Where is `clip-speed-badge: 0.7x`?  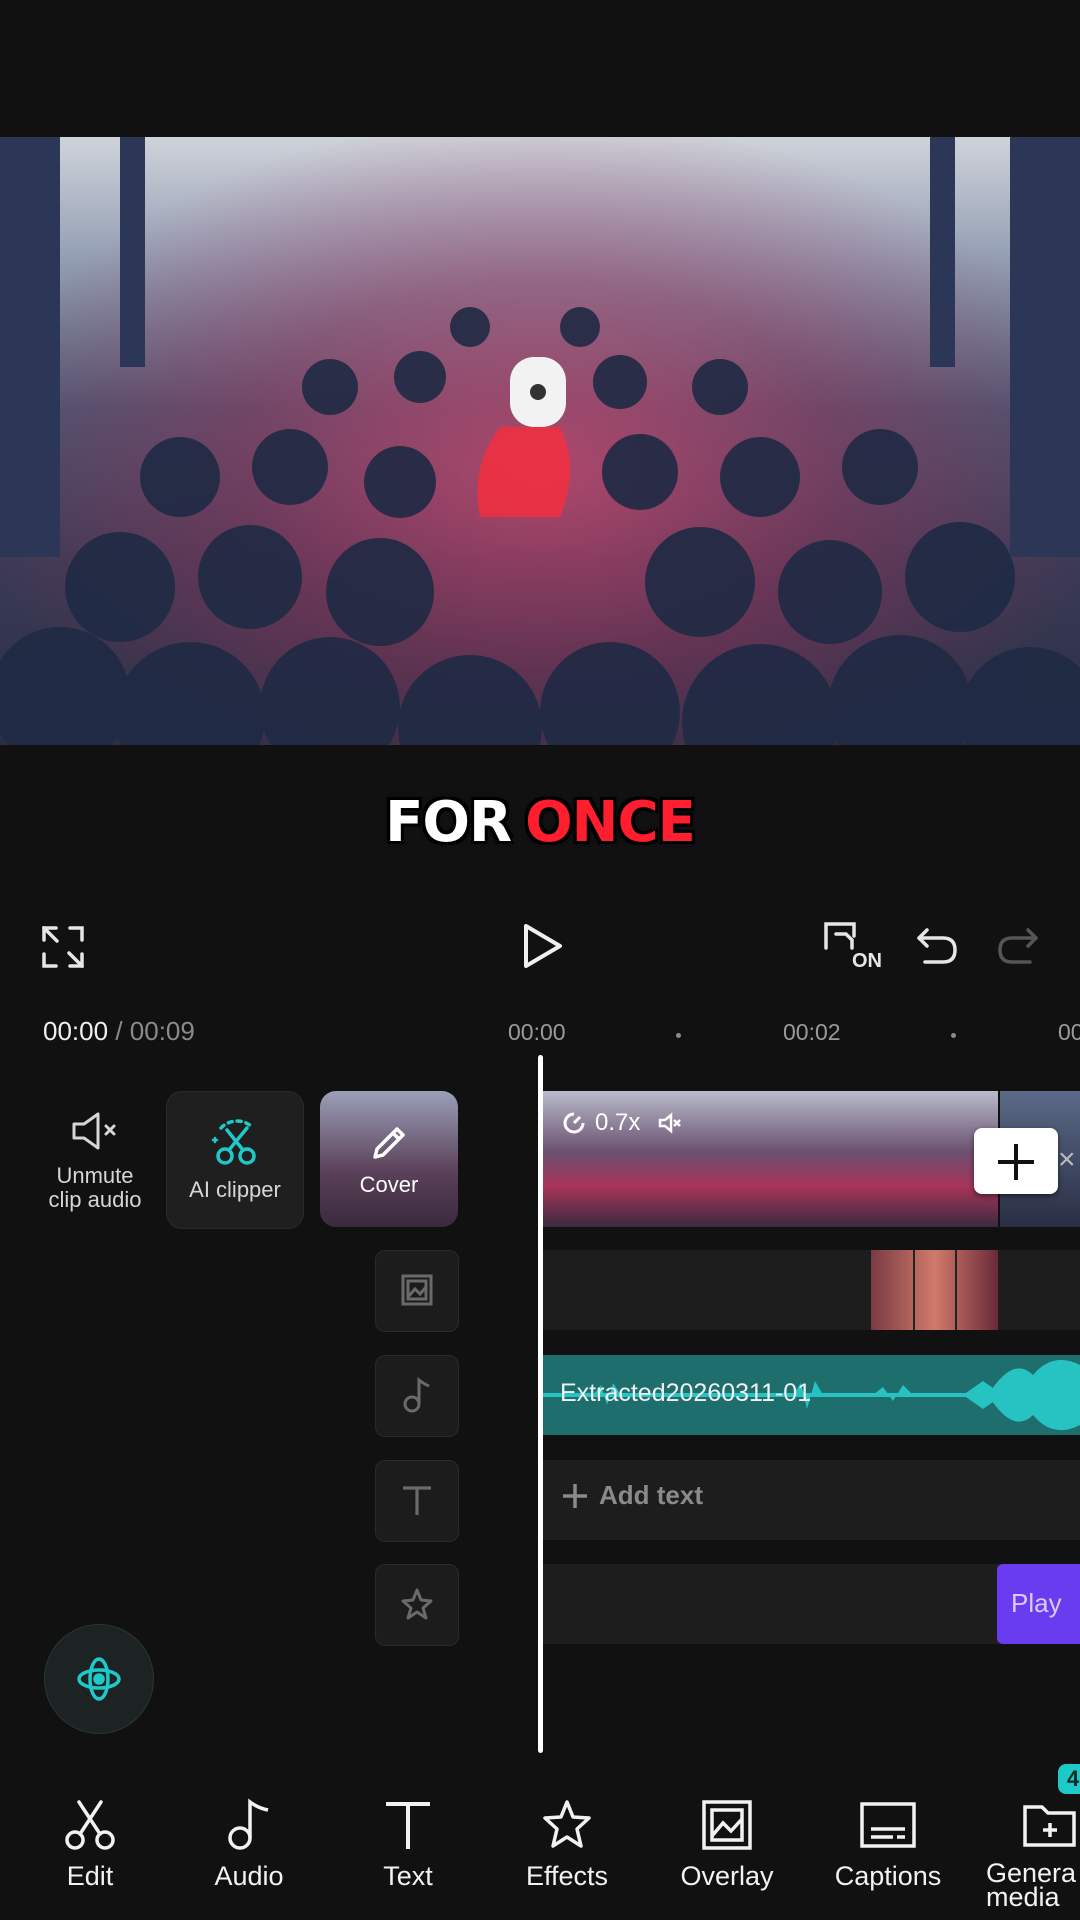 clip-speed-badge: 0.7x is located at coordinates (621, 1123).